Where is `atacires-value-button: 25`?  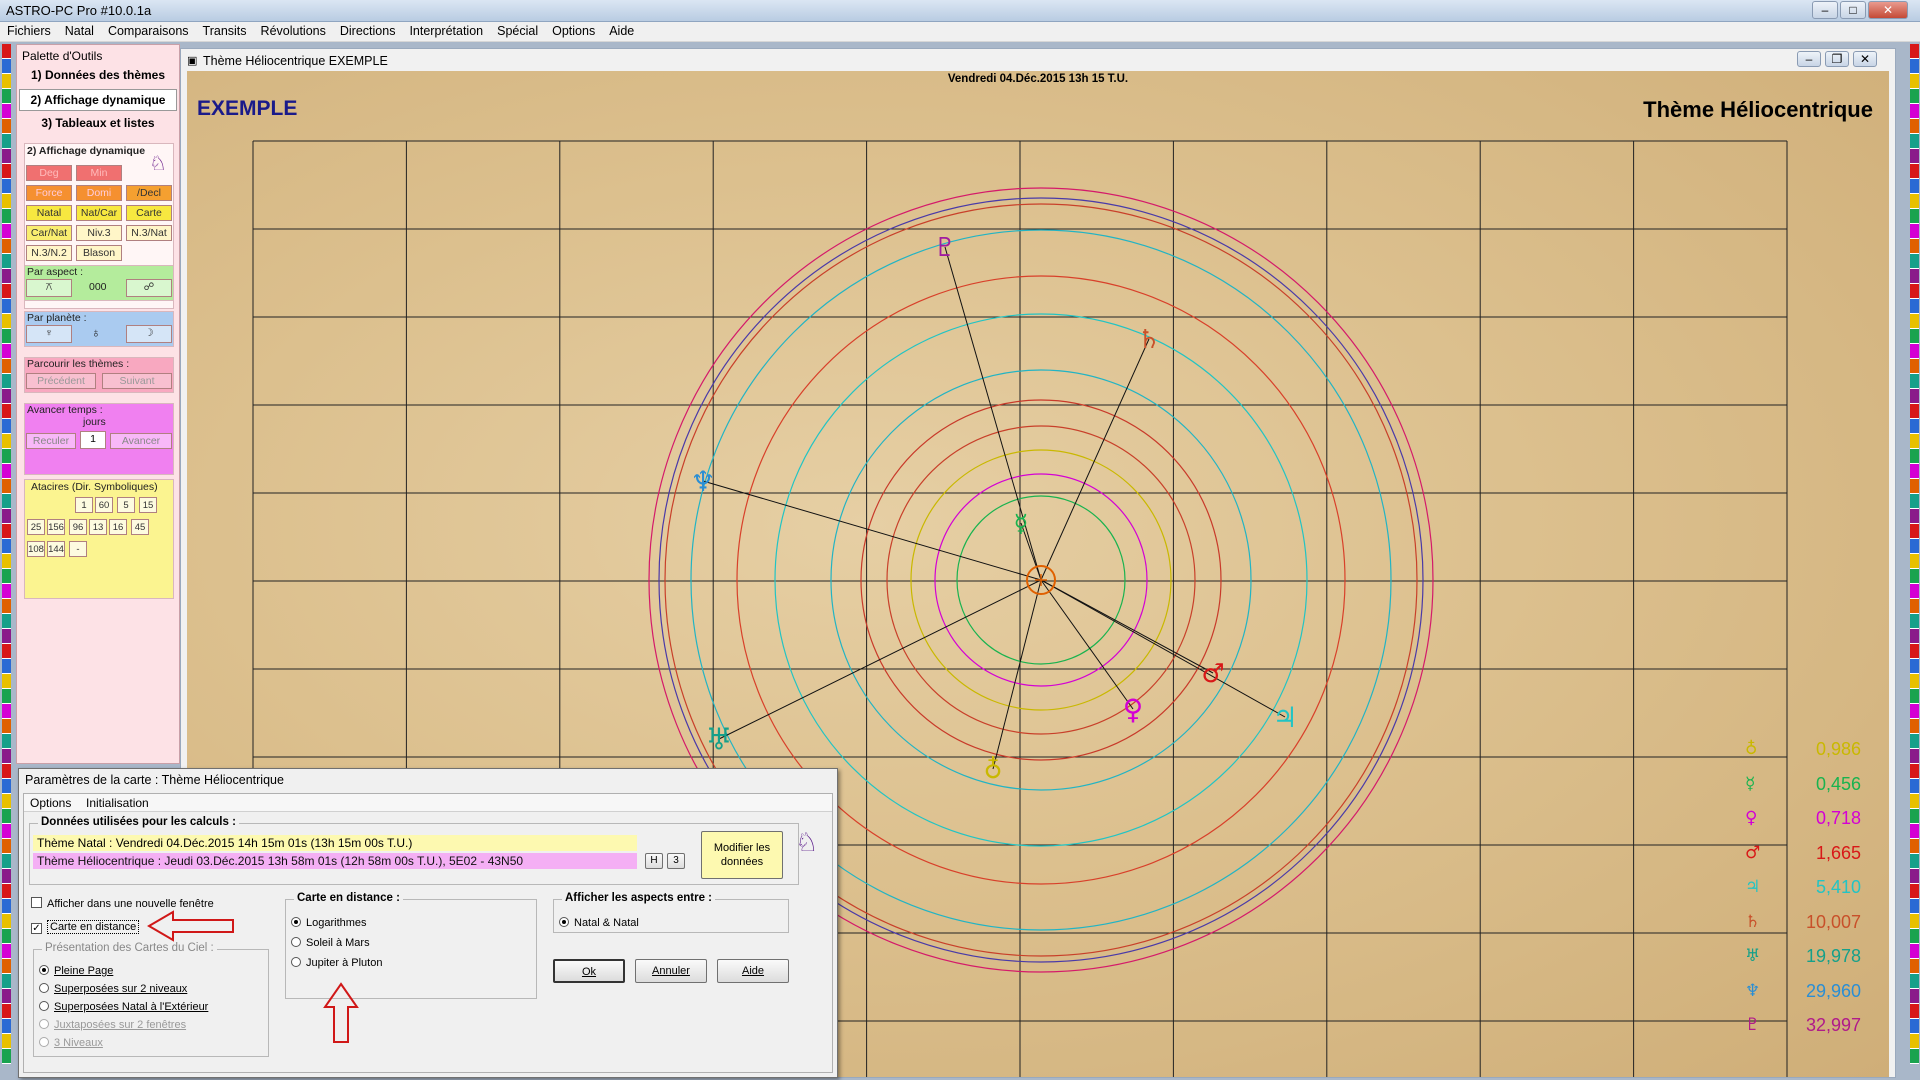 atacires-value-button: 25 is located at coordinates (36, 527).